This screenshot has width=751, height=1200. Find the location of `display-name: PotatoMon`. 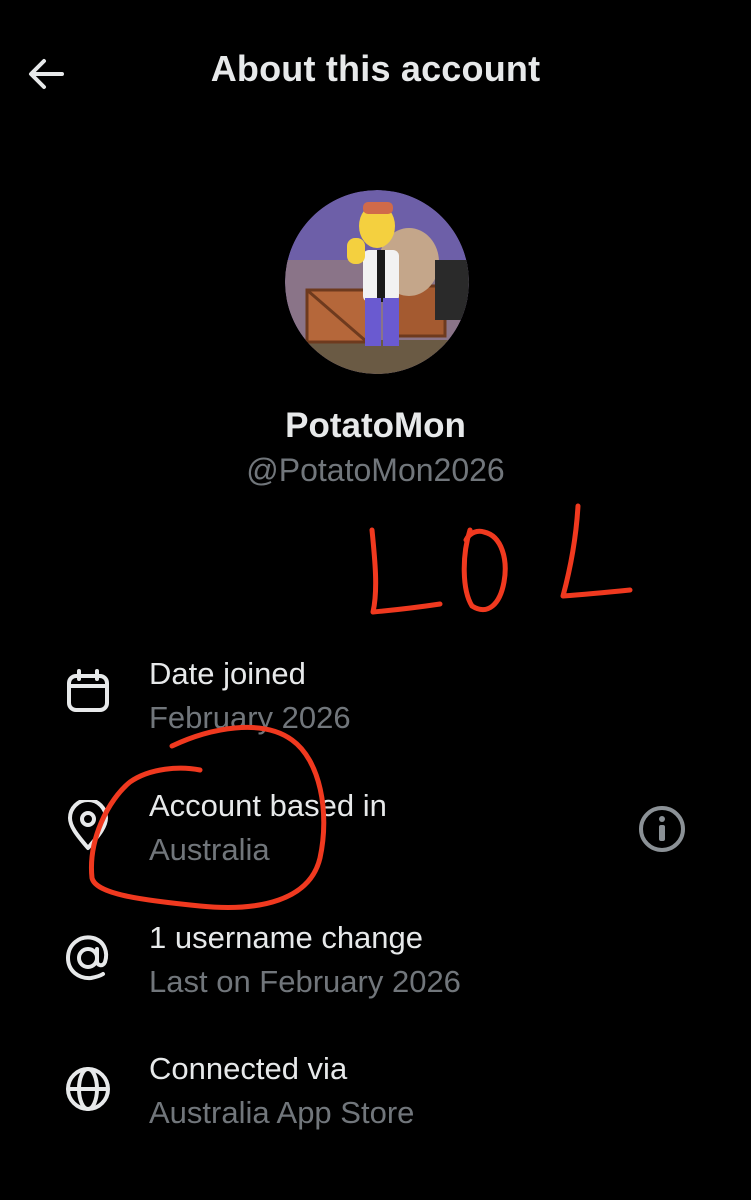

display-name: PotatoMon is located at coordinates (375, 425).